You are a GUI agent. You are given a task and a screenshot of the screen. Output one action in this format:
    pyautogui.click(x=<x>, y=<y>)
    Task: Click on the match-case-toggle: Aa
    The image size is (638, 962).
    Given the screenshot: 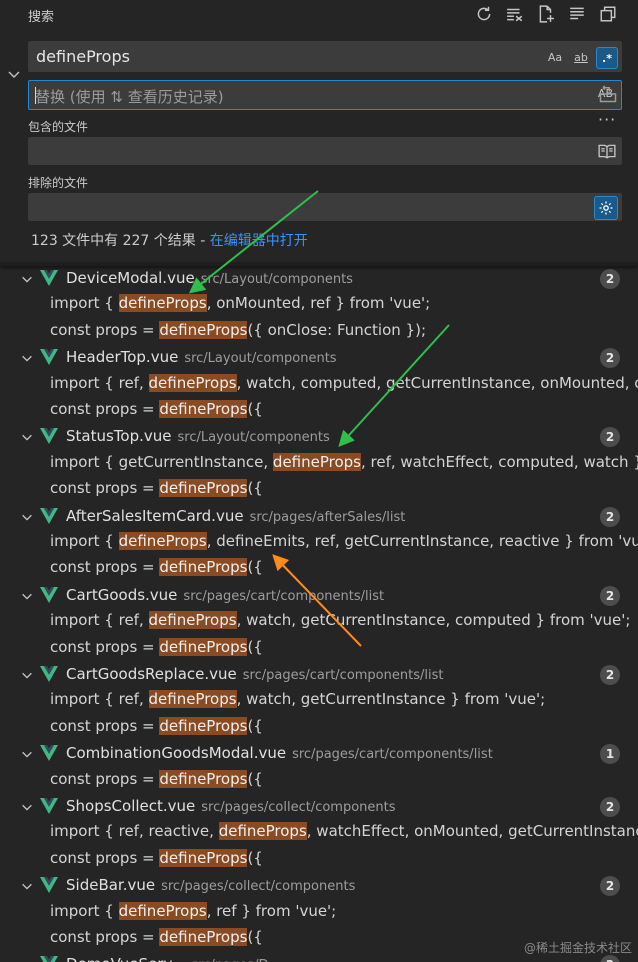 What is the action you would take?
    pyautogui.click(x=555, y=57)
    